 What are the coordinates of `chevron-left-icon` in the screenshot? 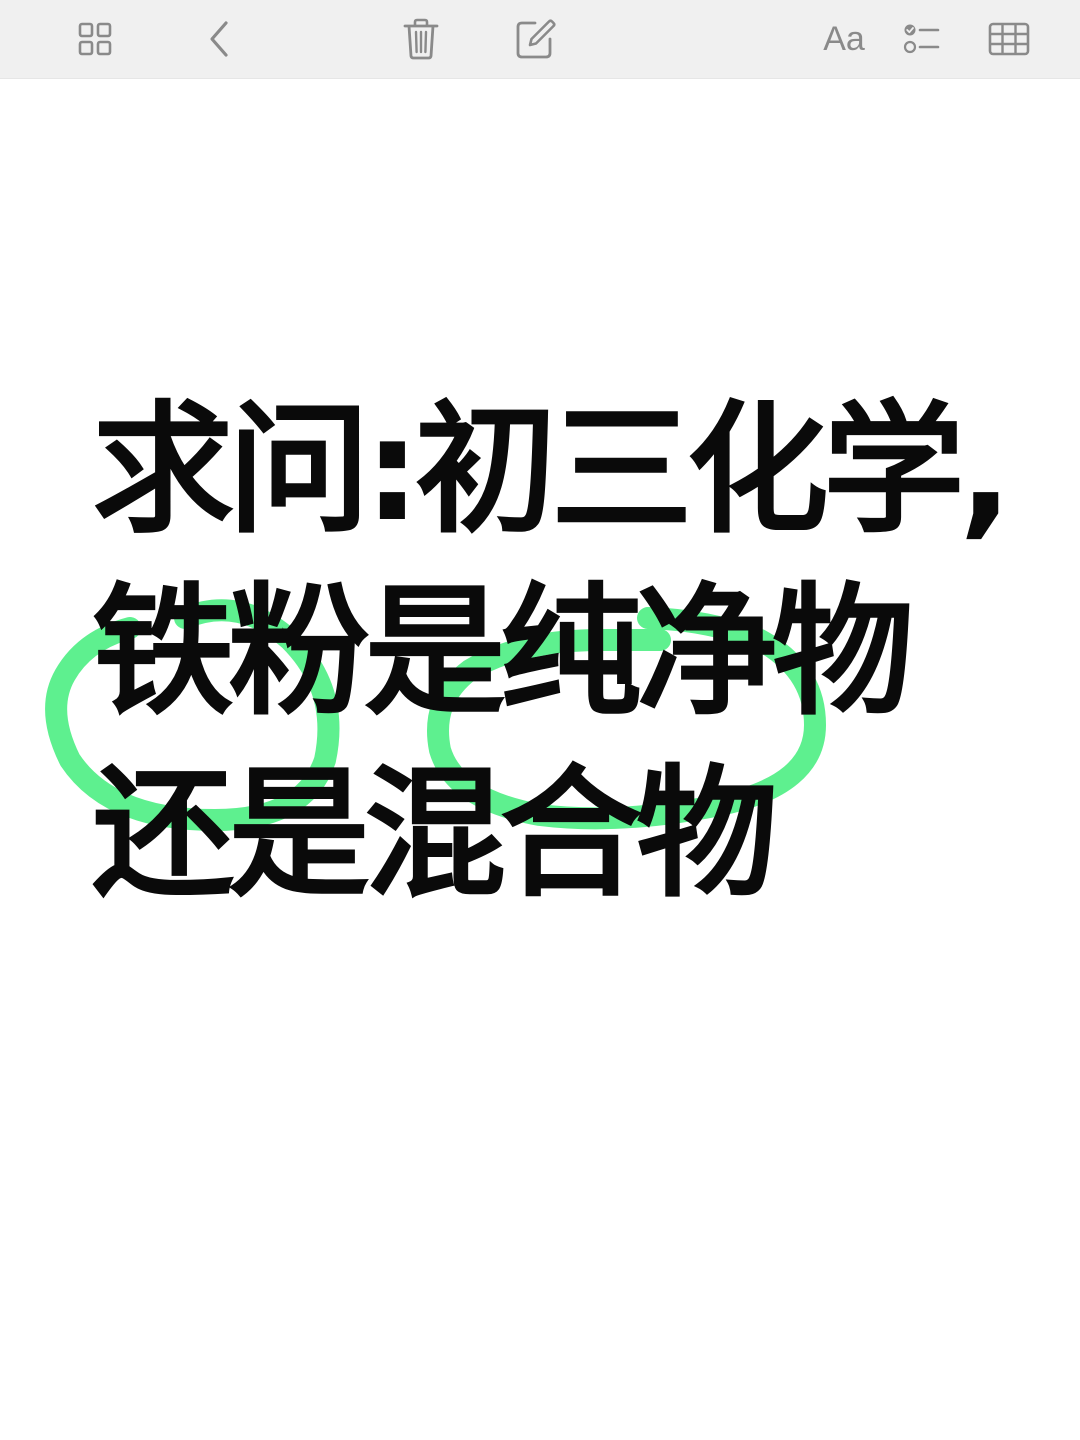 It's located at (219, 39).